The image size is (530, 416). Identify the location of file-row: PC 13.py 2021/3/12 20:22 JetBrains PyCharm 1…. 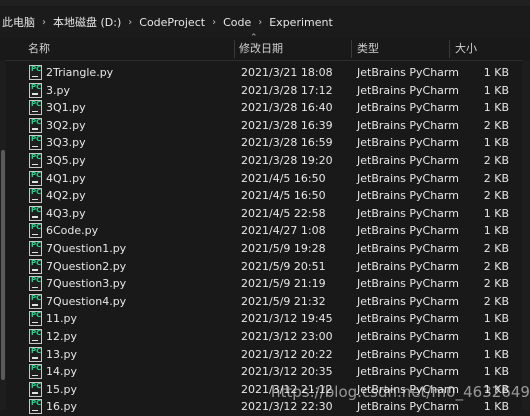
(260, 355).